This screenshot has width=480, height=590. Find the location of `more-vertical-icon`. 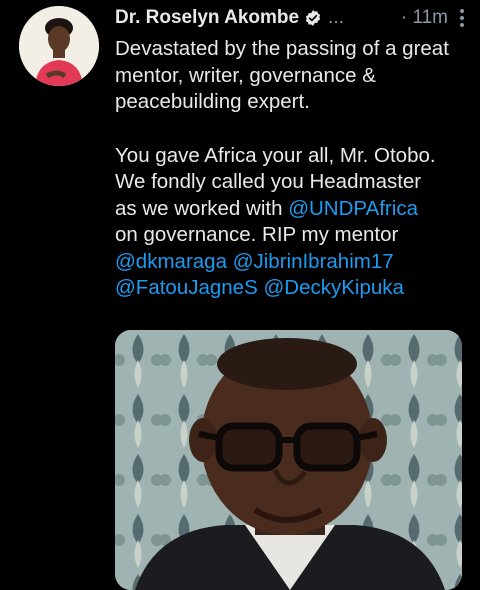

more-vertical-icon is located at coordinates (463, 18).